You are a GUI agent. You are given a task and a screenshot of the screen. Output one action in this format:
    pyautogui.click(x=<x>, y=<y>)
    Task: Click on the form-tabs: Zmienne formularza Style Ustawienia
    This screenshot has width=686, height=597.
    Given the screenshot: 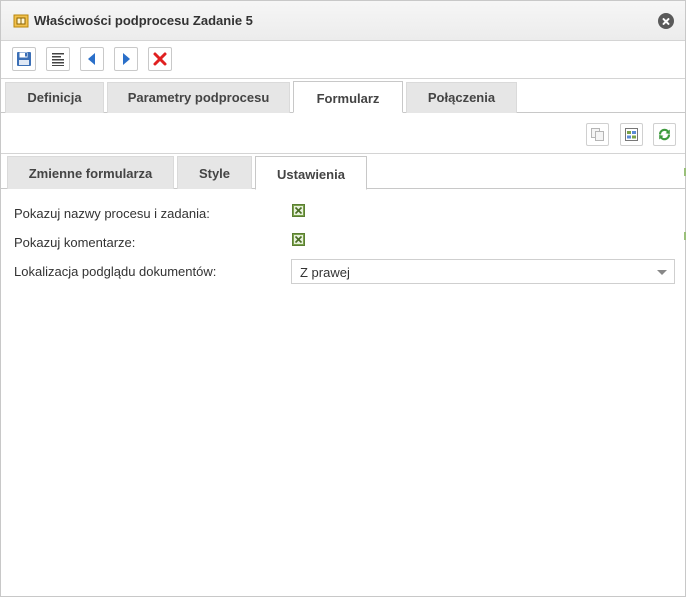 What is the action you would take?
    pyautogui.click(x=343, y=172)
    